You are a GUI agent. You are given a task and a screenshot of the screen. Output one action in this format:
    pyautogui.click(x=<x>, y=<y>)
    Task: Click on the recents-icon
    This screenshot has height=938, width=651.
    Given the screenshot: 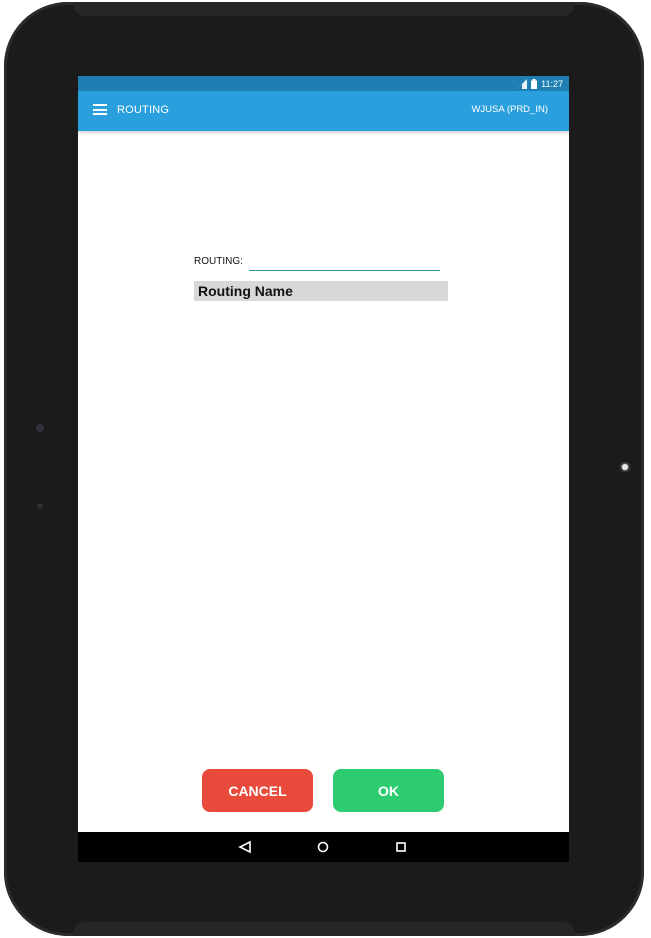 What is the action you would take?
    pyautogui.click(x=401, y=847)
    